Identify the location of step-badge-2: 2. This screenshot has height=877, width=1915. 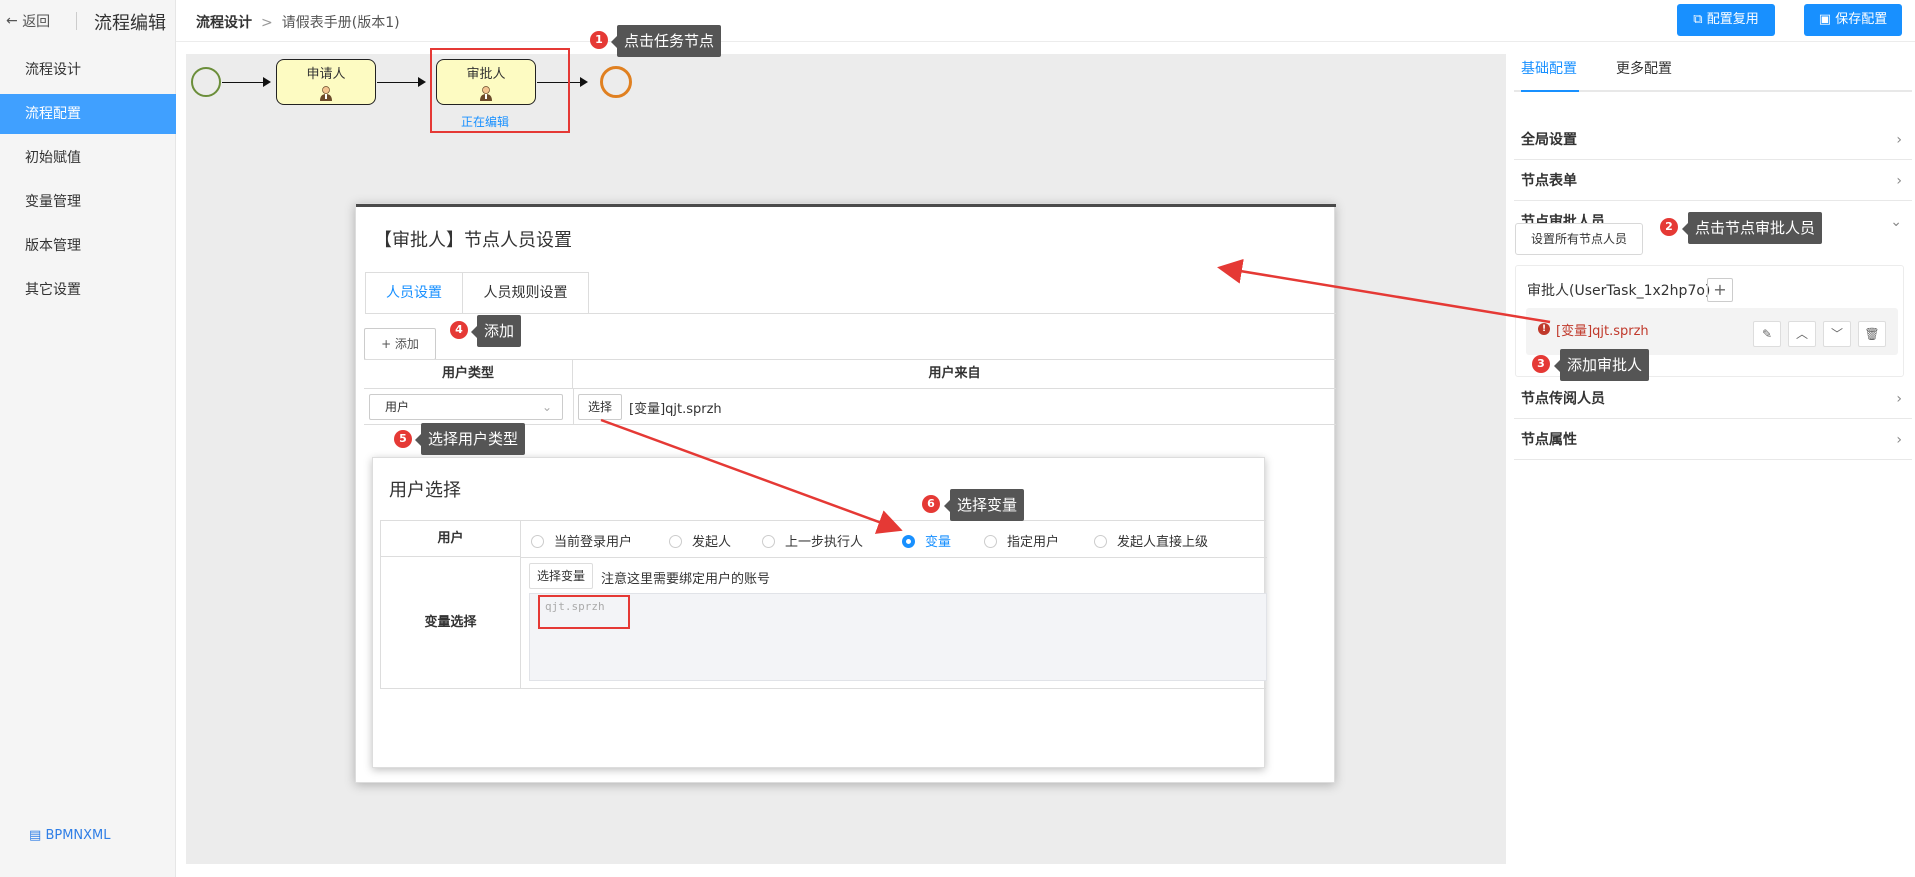
(1669, 227).